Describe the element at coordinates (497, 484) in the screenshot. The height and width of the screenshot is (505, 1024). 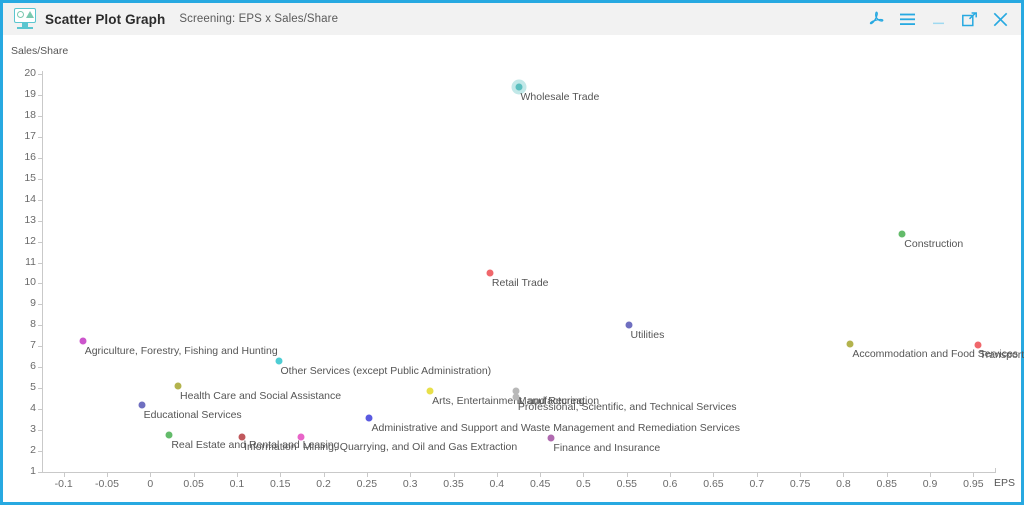
I see `x-tick-label: 0.4` at that location.